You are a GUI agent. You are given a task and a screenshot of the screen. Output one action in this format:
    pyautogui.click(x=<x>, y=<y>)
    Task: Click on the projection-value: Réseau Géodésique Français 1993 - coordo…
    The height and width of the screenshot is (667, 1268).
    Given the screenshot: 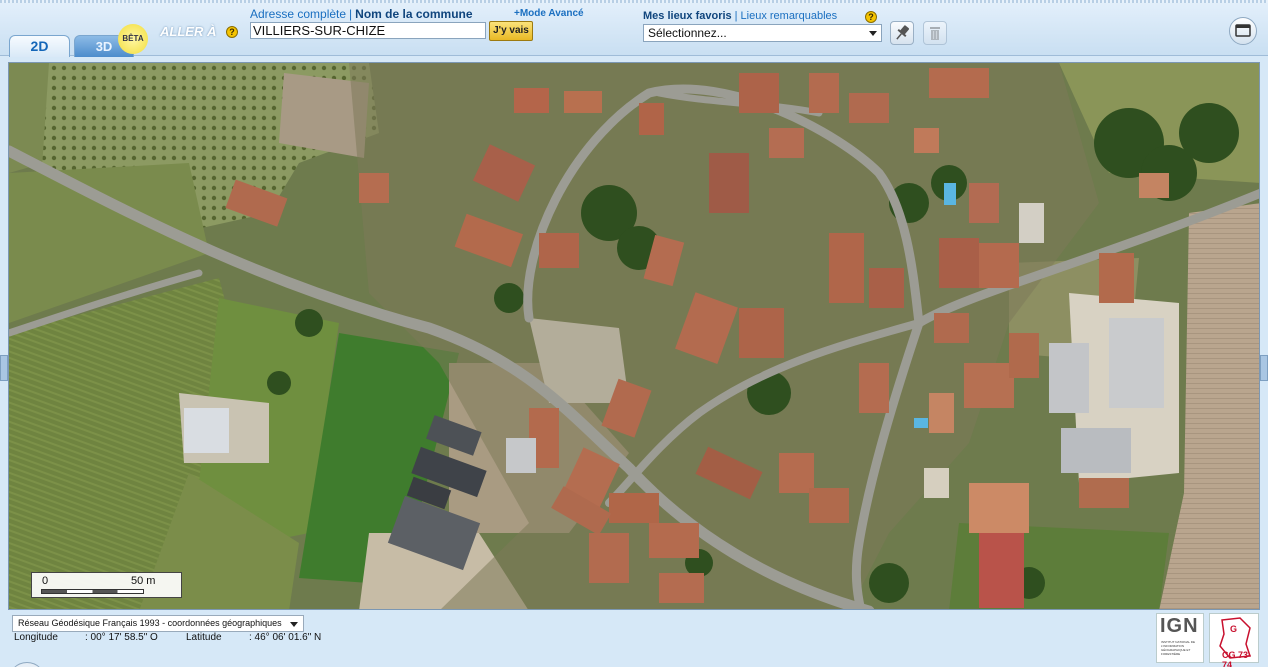 What is the action you would take?
    pyautogui.click(x=150, y=623)
    